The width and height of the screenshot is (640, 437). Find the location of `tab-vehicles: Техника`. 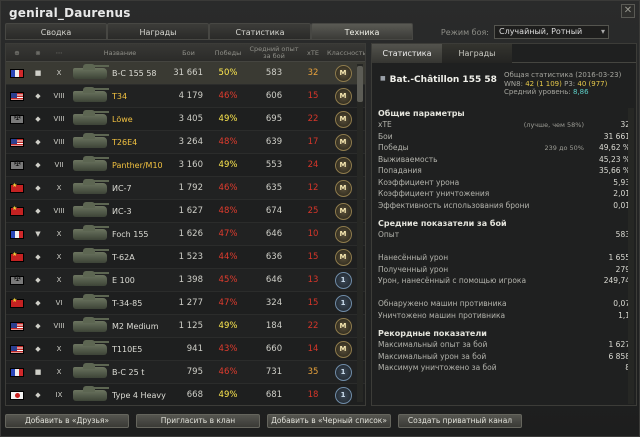

tab-vehicles: Техника is located at coordinates (362, 31).